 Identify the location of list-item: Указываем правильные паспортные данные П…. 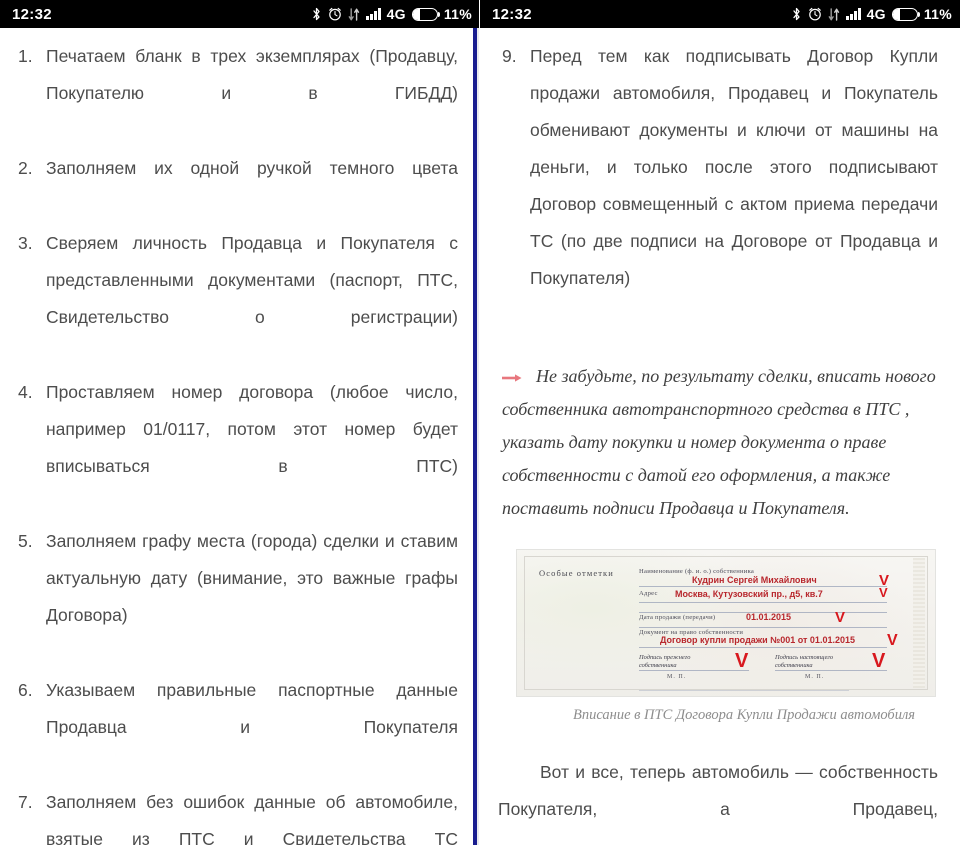
(236, 727).